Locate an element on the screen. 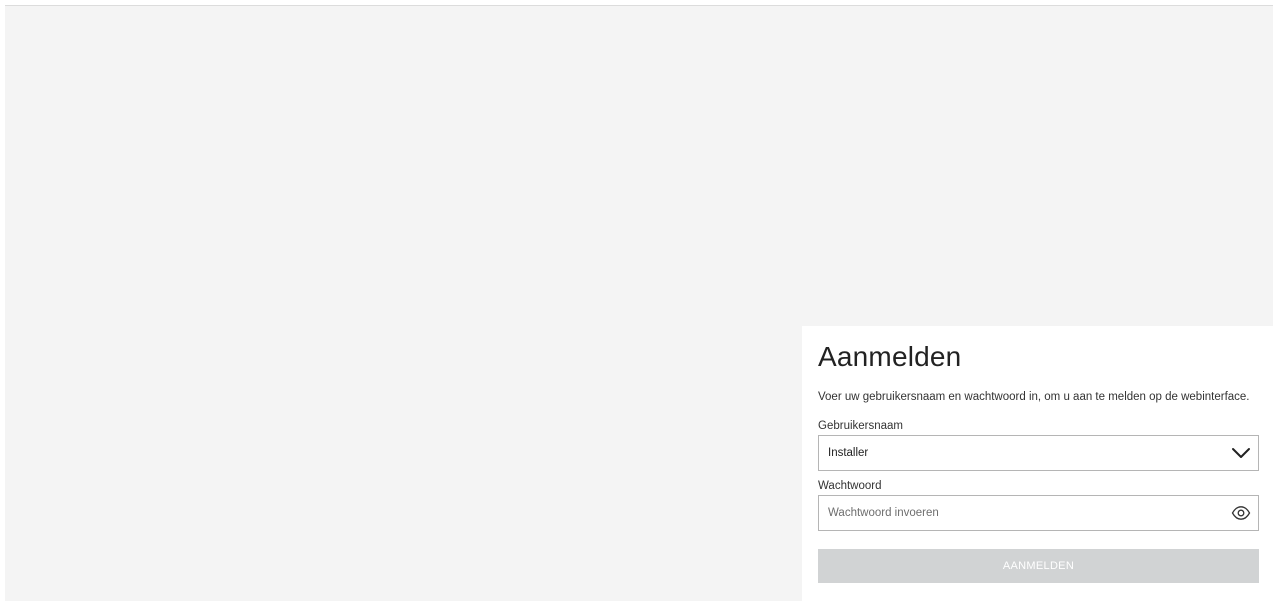  chevron-down-icon is located at coordinates (1241, 453).